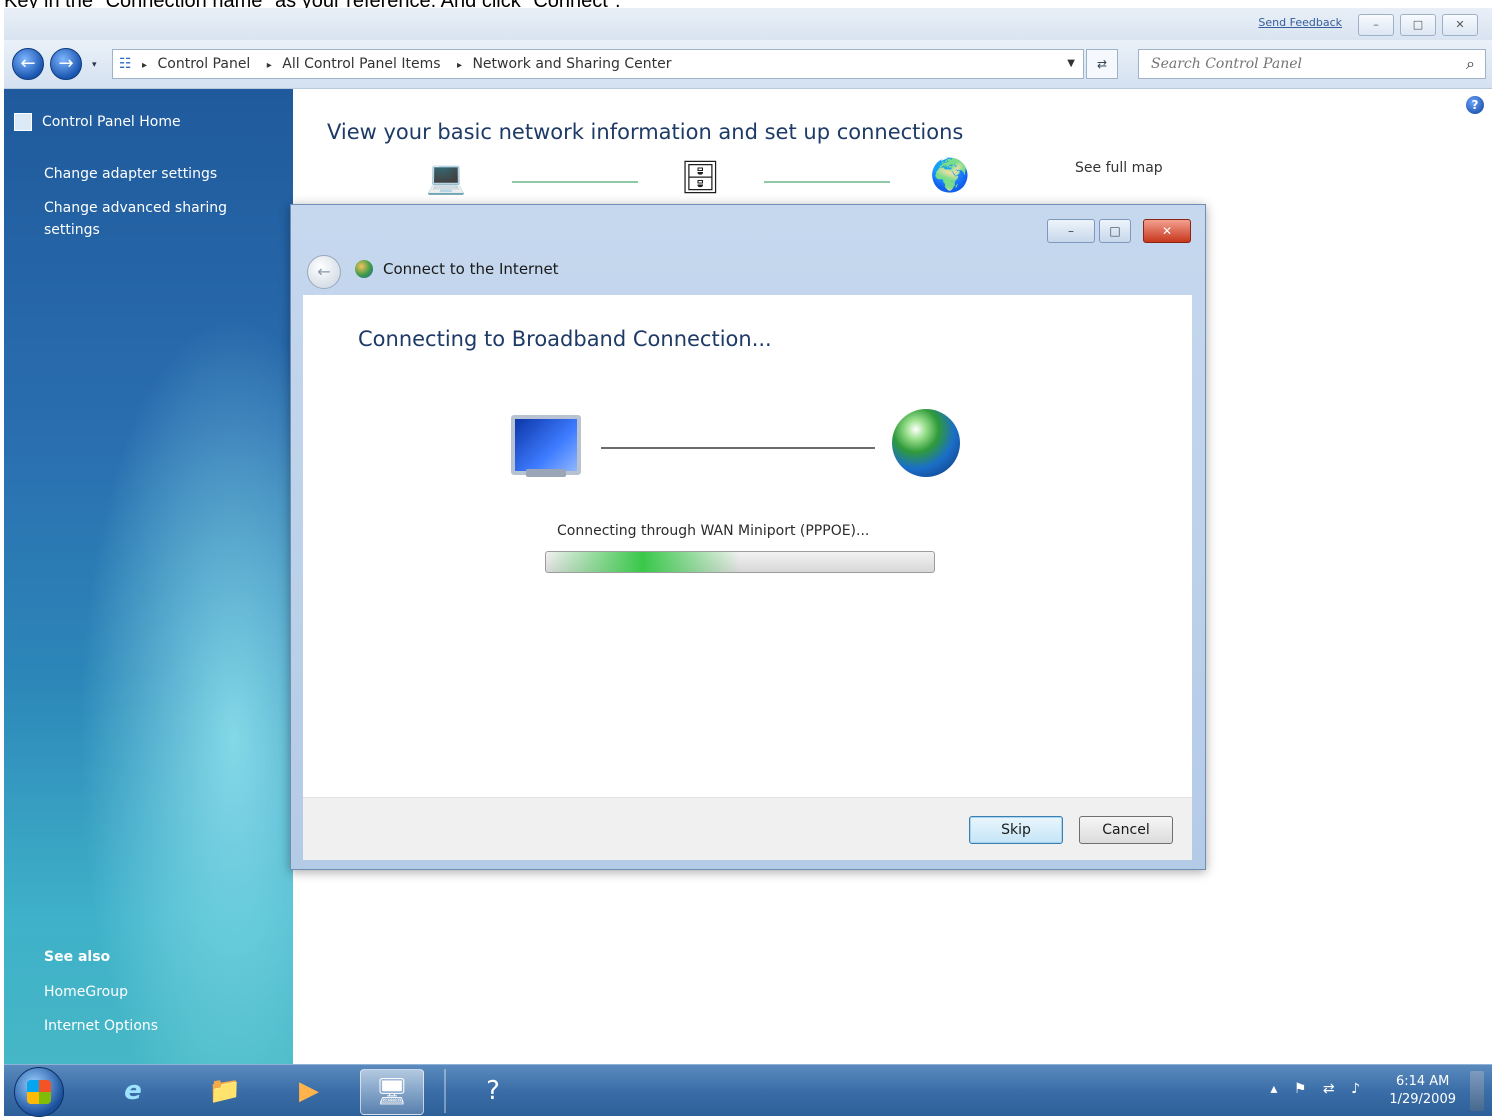 This screenshot has width=1504, height=1117. I want to click on search-input, so click(1301, 64).